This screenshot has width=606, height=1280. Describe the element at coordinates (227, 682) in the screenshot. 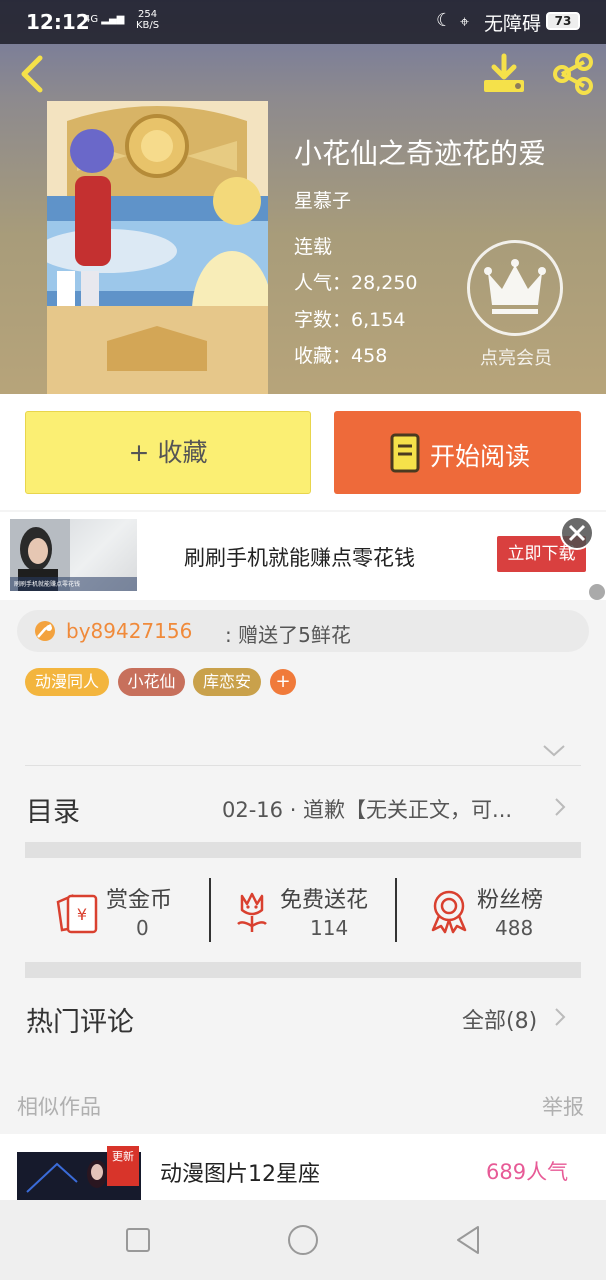

I see `tag-kulianan: 库恋安` at that location.